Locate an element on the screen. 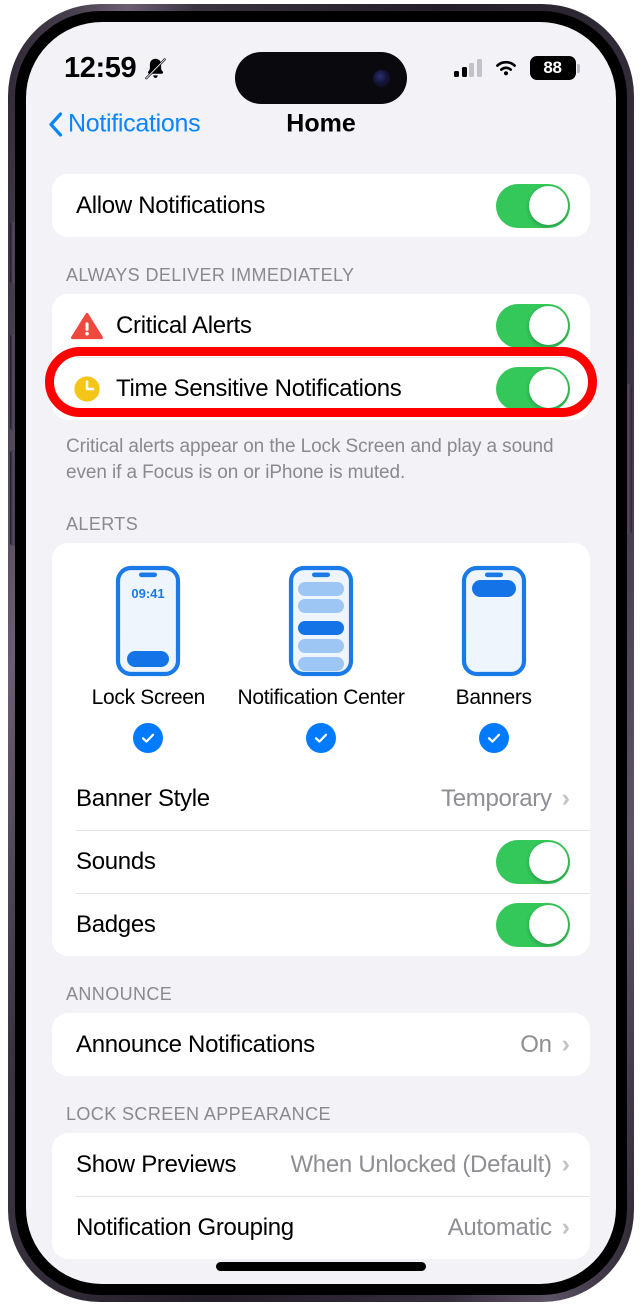 The width and height of the screenshot is (642, 1305). battery-percent-label: 88 is located at coordinates (552, 67).